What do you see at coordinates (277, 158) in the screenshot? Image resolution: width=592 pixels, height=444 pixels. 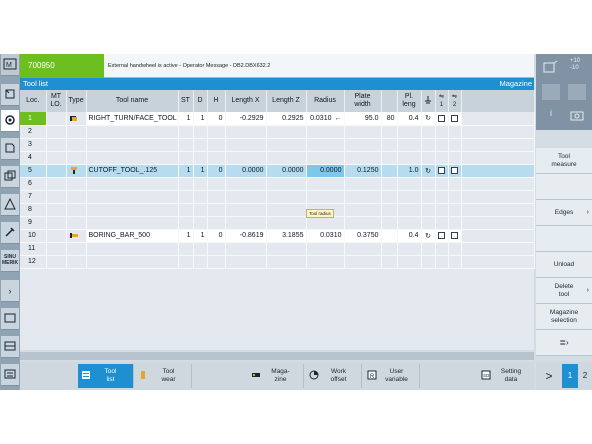 I see `table-row: 4` at bounding box center [277, 158].